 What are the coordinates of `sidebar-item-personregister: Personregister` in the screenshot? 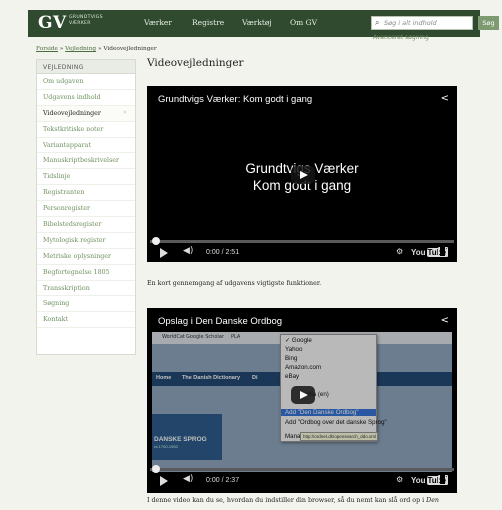 It's located at (86, 209).